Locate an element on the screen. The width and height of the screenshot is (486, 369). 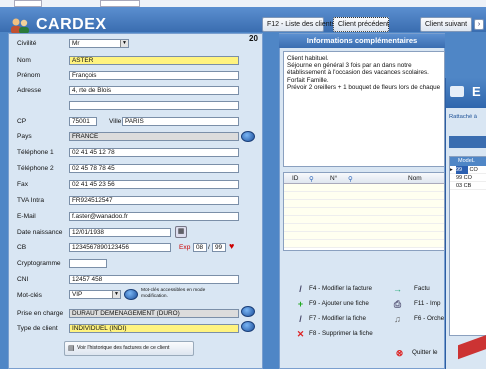
table-row: 99 CO is located at coordinates (468, 178).